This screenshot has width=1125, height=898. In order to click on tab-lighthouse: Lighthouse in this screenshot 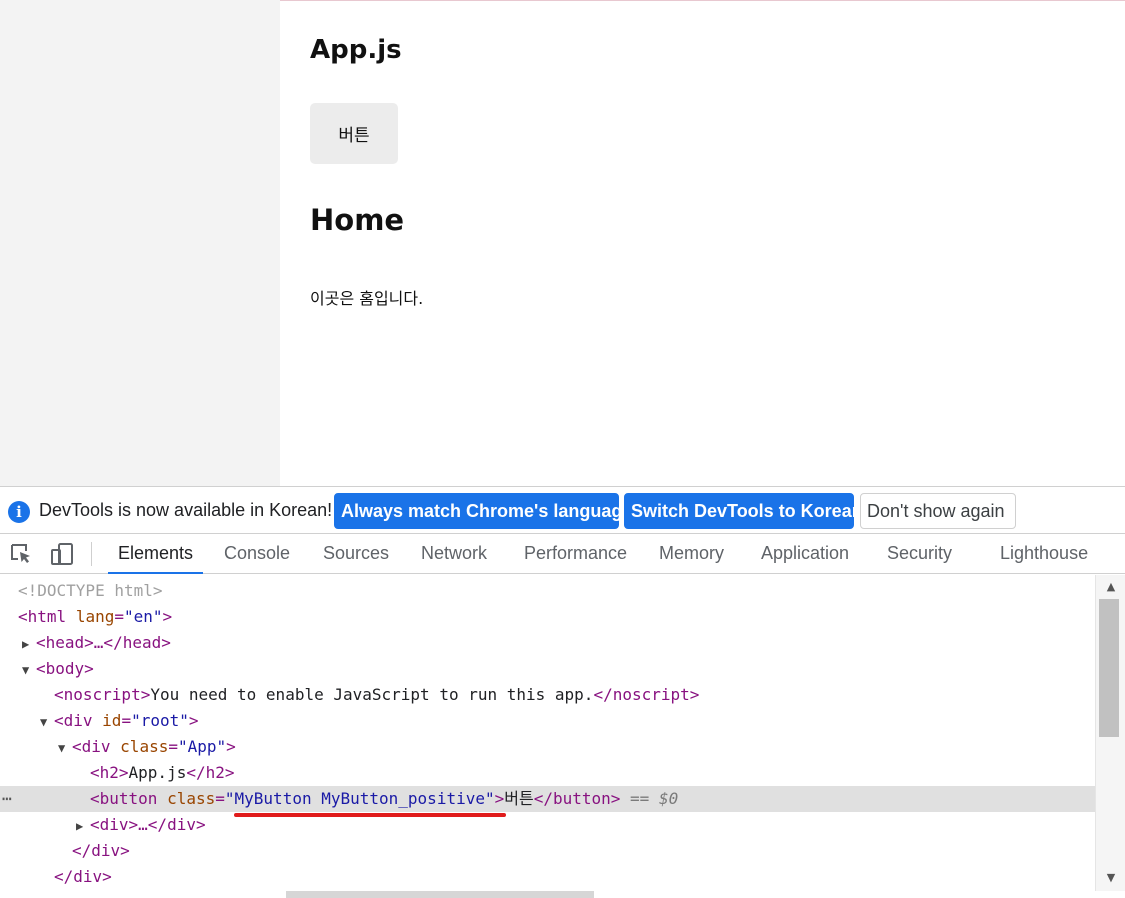, I will do `click(1044, 554)`.